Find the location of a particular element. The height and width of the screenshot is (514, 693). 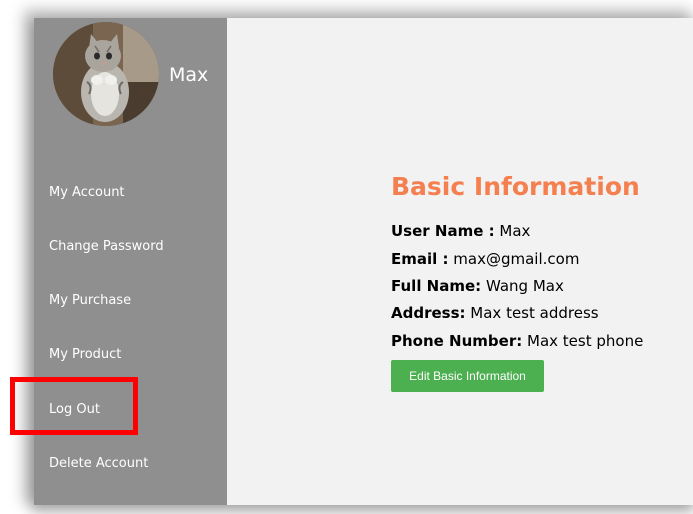

info-label: Full Name: is located at coordinates (436, 286).